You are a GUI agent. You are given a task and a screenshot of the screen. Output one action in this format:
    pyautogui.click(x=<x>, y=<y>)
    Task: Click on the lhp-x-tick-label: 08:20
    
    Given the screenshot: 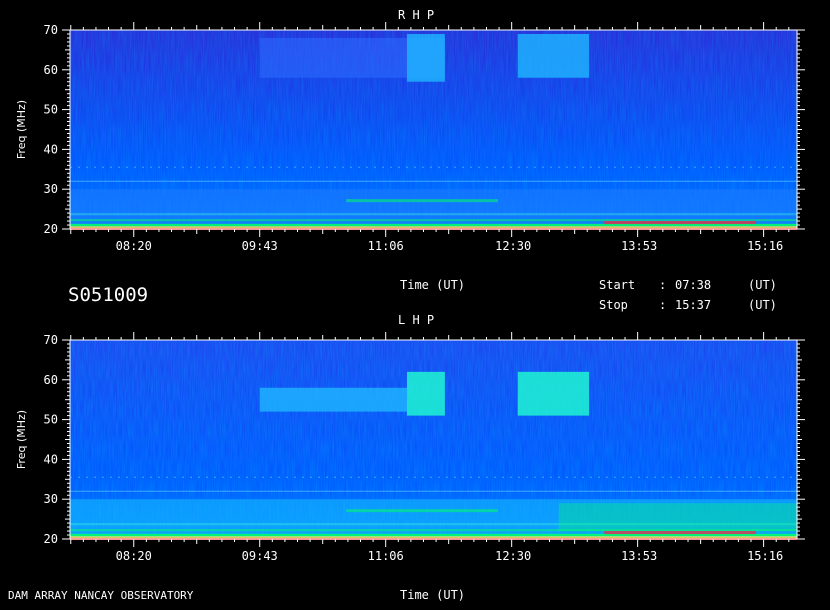 What is the action you would take?
    pyautogui.click(x=134, y=556)
    